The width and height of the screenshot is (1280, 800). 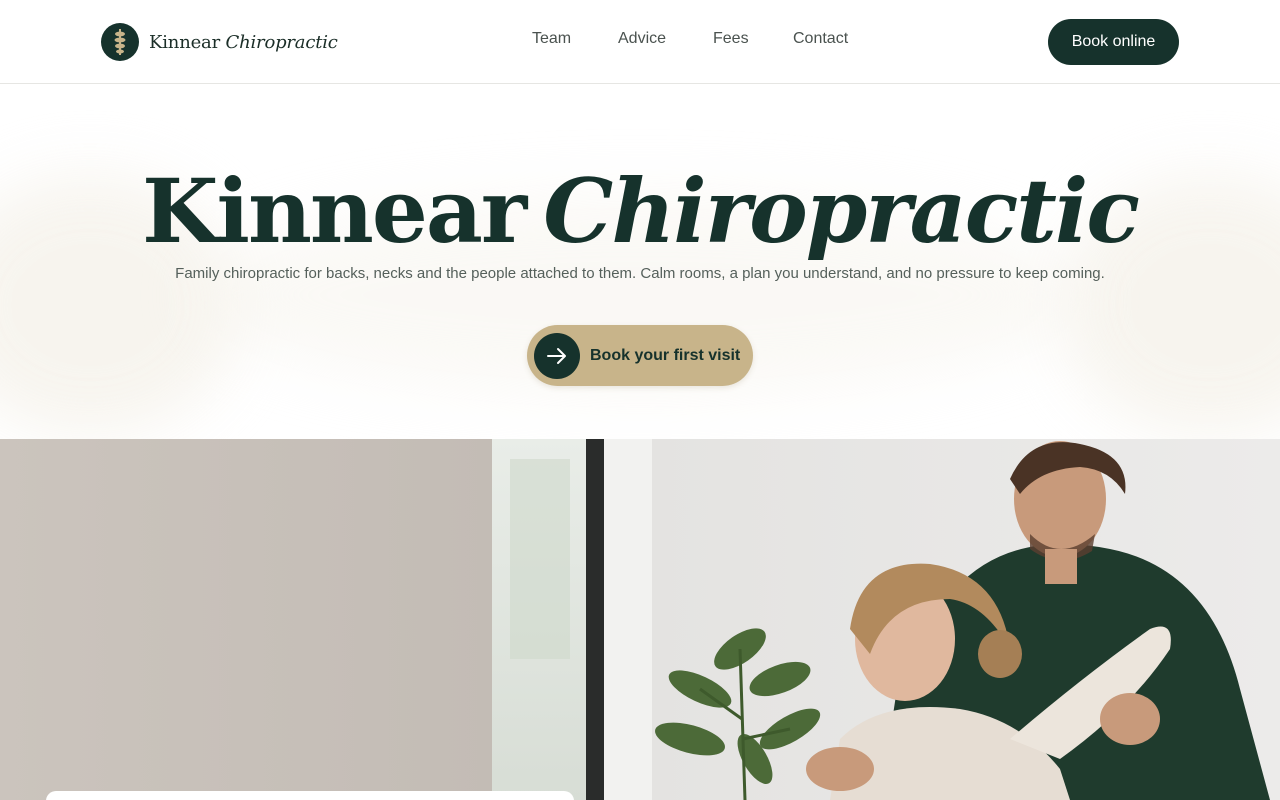 What do you see at coordinates (184, 42) in the screenshot?
I see `brand-name-plain: Kinnear` at bounding box center [184, 42].